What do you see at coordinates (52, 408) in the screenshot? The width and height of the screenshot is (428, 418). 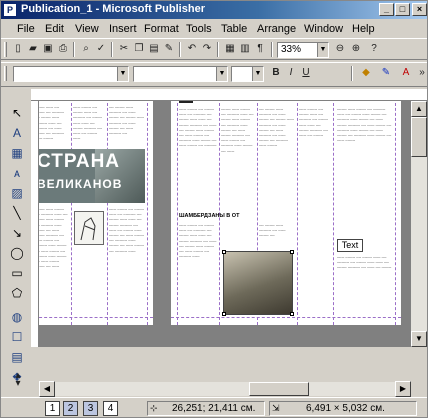 I see `page-navigator-1: 1` at bounding box center [52, 408].